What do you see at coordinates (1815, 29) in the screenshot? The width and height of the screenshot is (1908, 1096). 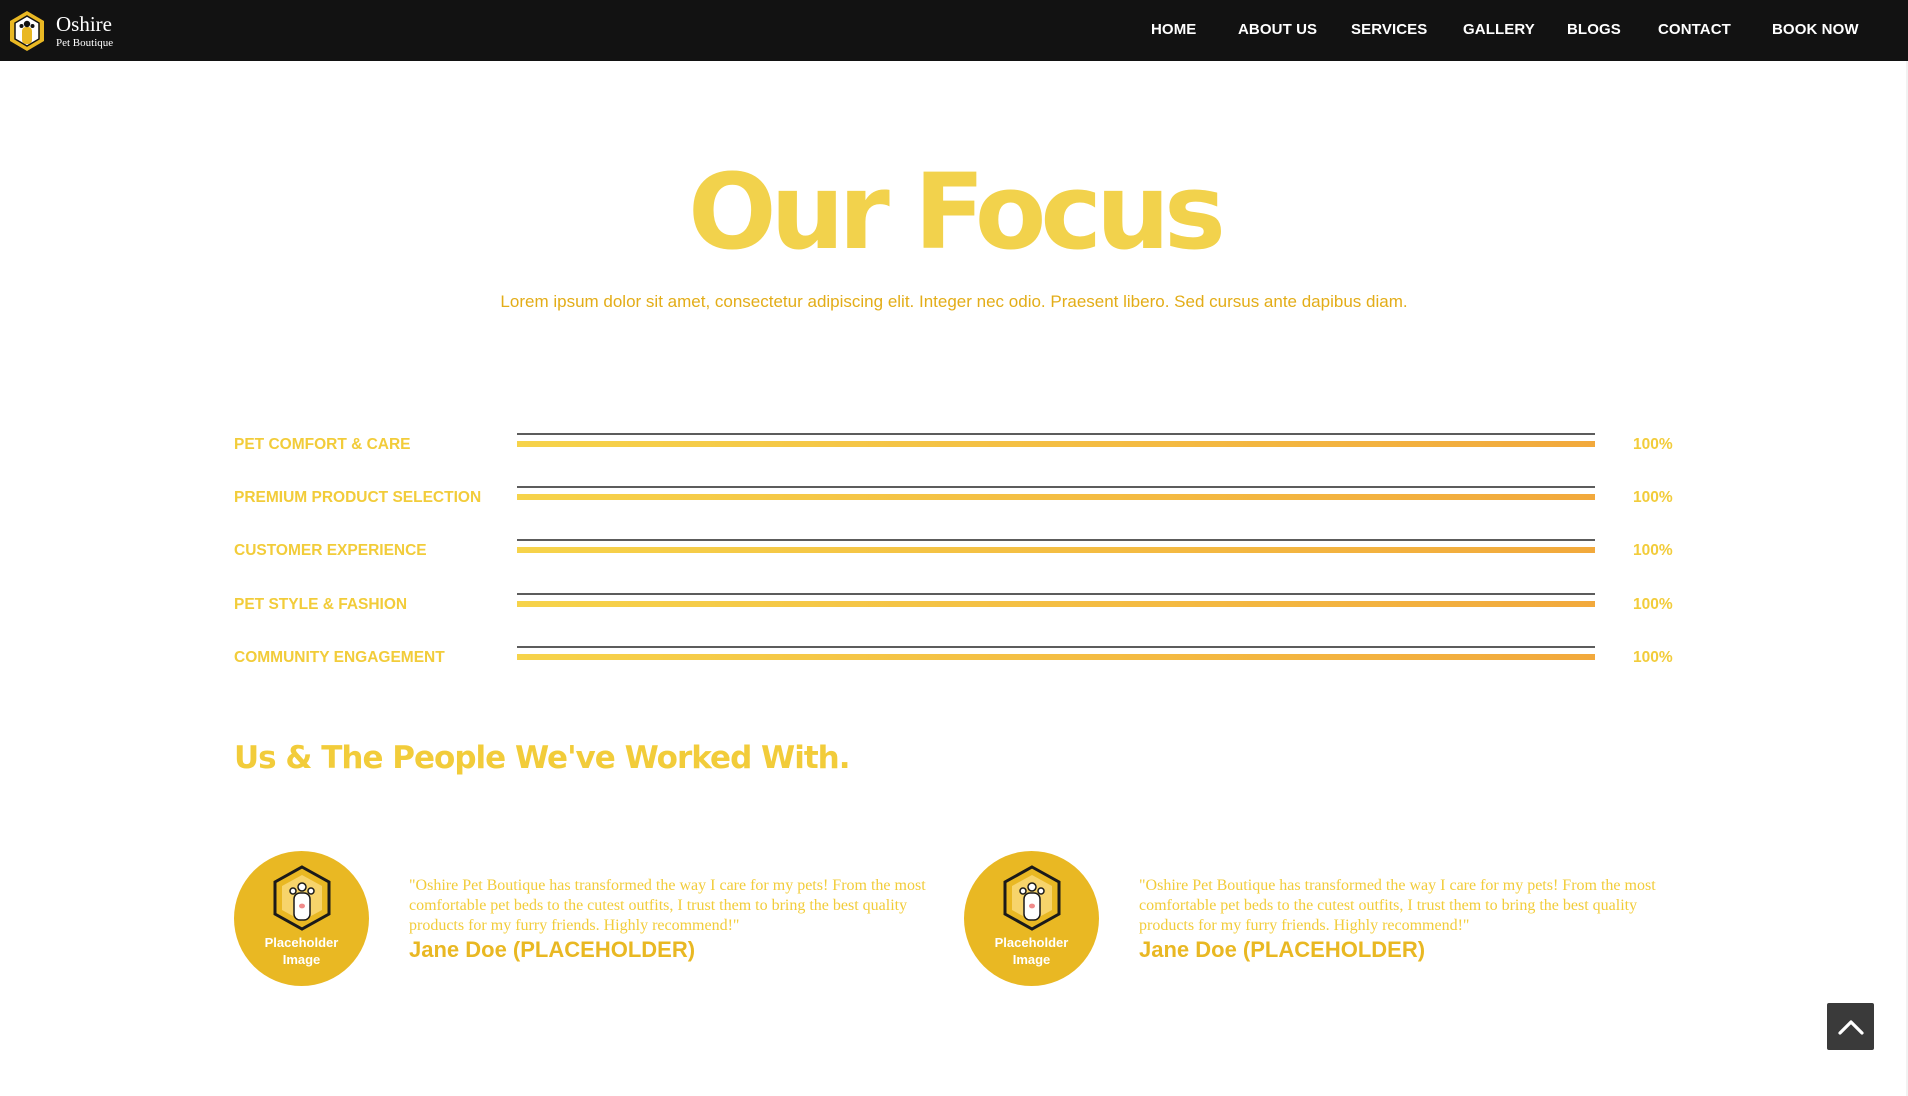 I see `nav-book-now: BOOK NOW` at bounding box center [1815, 29].